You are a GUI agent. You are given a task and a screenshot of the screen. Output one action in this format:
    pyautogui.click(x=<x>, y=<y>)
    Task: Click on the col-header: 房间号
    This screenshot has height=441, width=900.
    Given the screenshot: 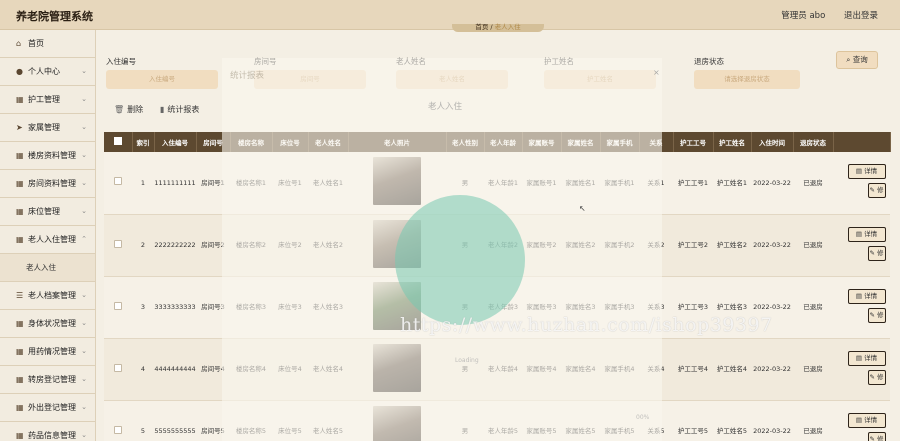 What is the action you would take?
    pyautogui.click(x=213, y=142)
    